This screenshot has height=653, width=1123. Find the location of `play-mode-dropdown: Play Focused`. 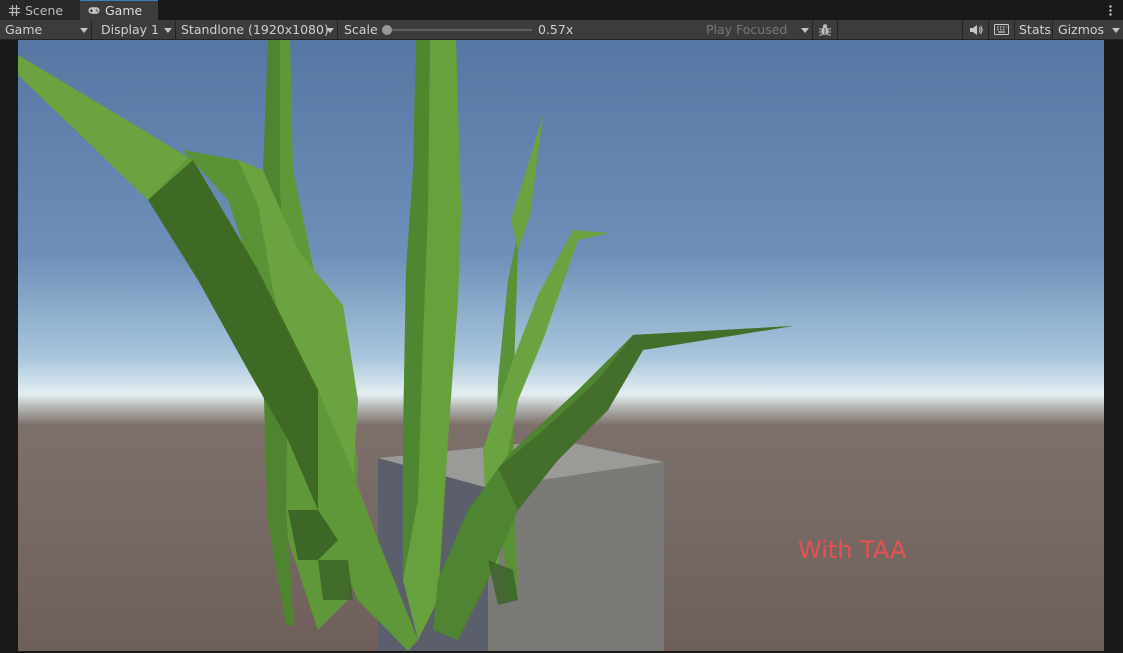

play-mode-dropdown: Play Focused is located at coordinates (757, 29).